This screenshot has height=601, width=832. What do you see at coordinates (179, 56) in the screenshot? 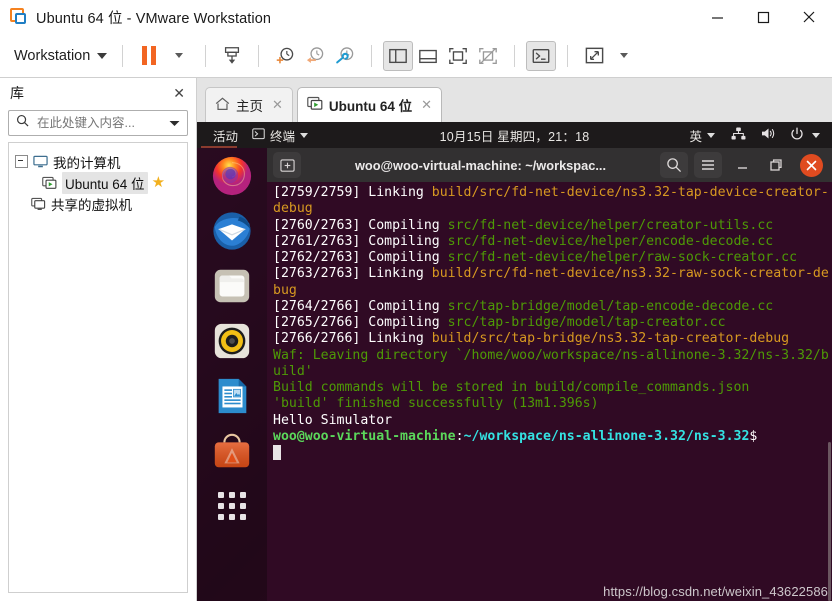
I see `pause-dropdown-button` at bounding box center [179, 56].